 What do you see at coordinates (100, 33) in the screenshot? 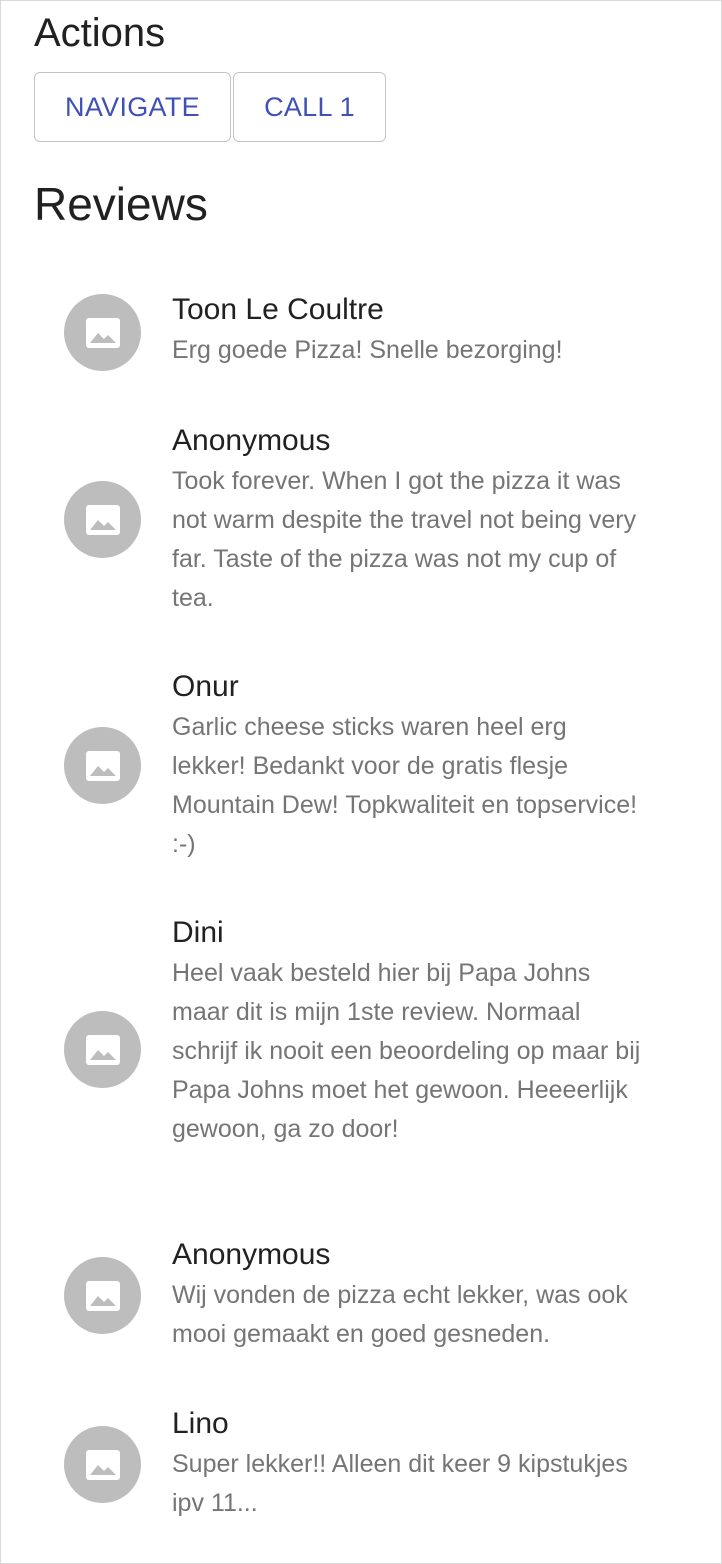
I see `actions-heading: Actions` at bounding box center [100, 33].